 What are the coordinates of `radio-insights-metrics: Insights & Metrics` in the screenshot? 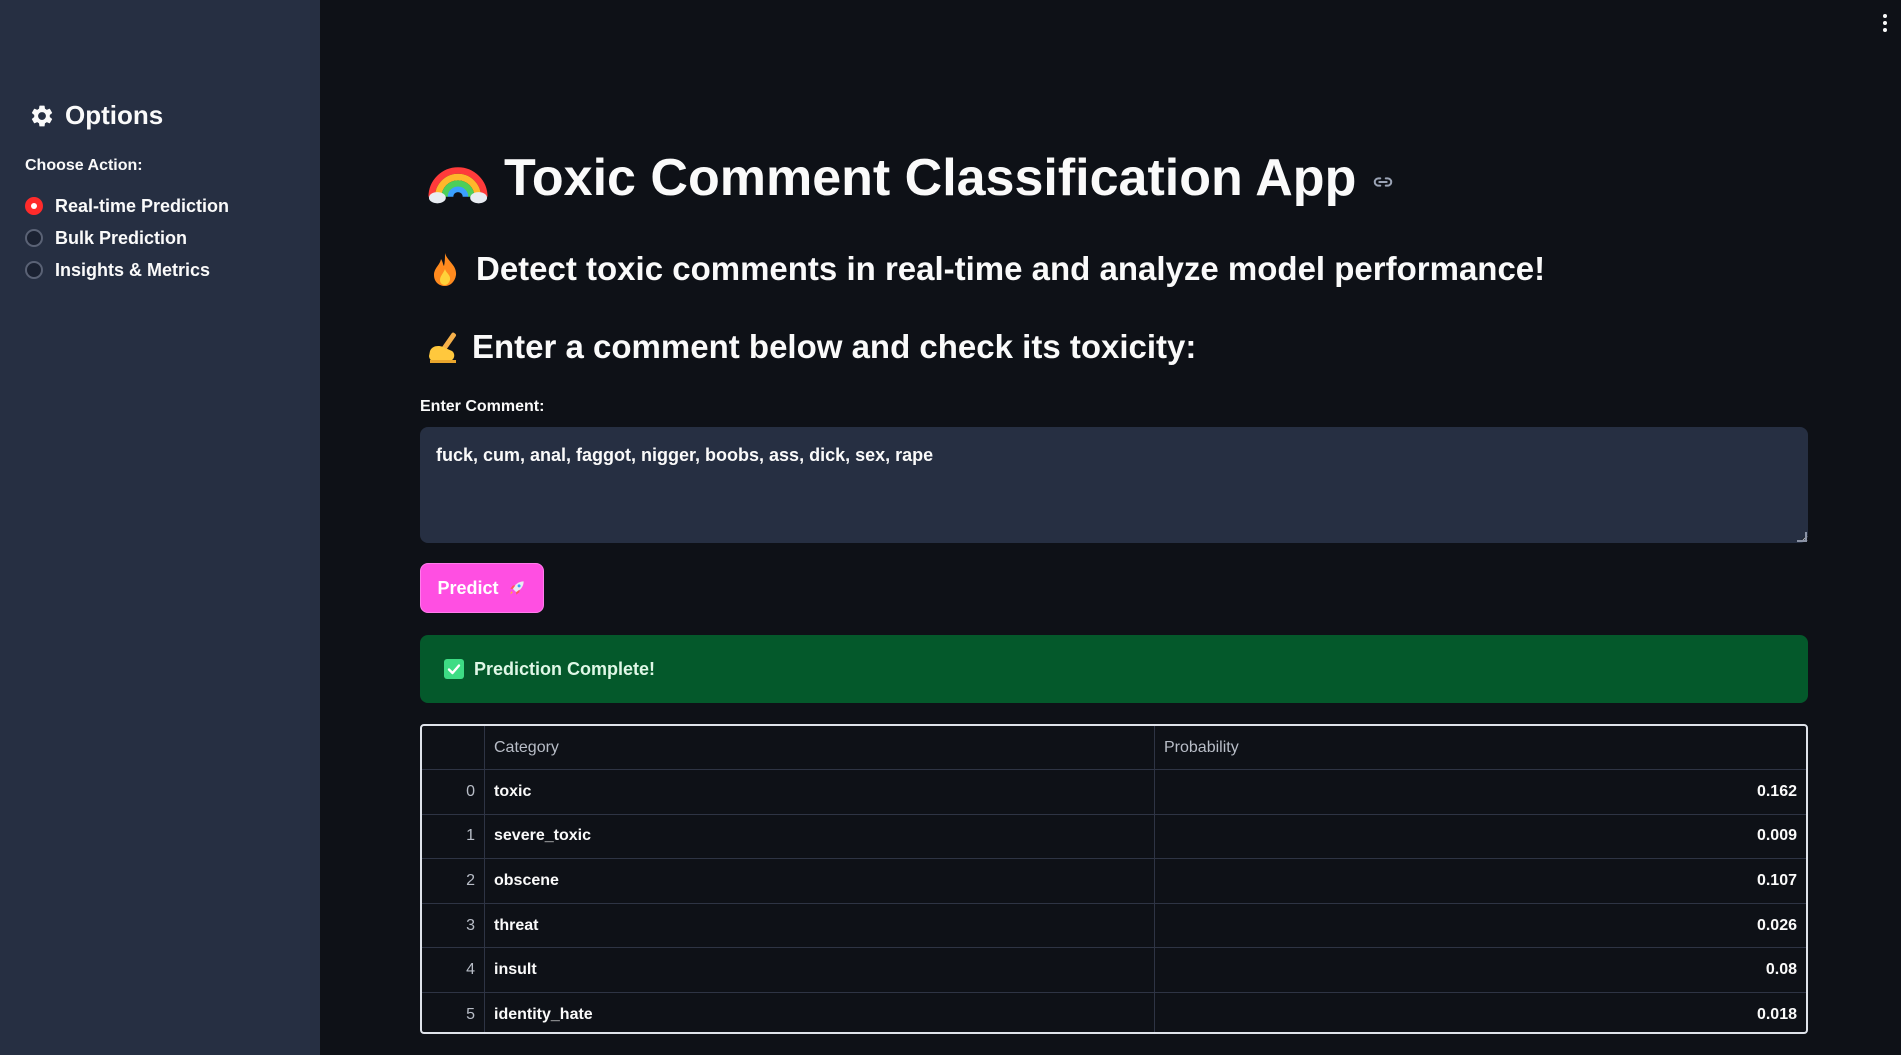 It's located at (127, 270).